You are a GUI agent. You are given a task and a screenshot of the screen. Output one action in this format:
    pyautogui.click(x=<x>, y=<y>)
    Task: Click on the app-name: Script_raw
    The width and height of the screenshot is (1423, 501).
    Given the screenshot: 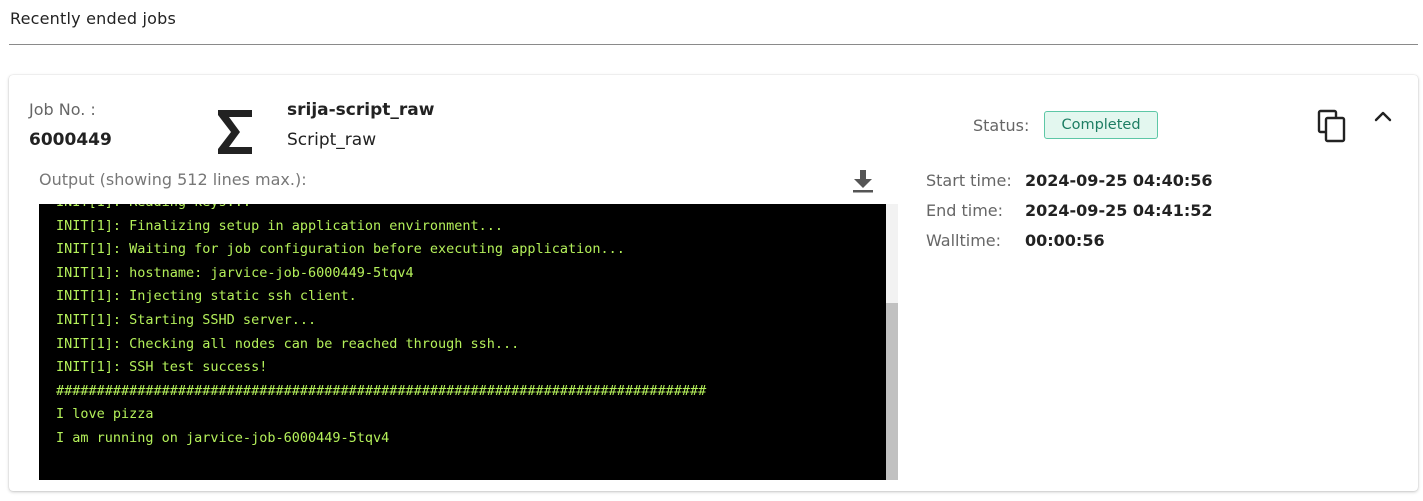 What is the action you would take?
    pyautogui.click(x=332, y=140)
    